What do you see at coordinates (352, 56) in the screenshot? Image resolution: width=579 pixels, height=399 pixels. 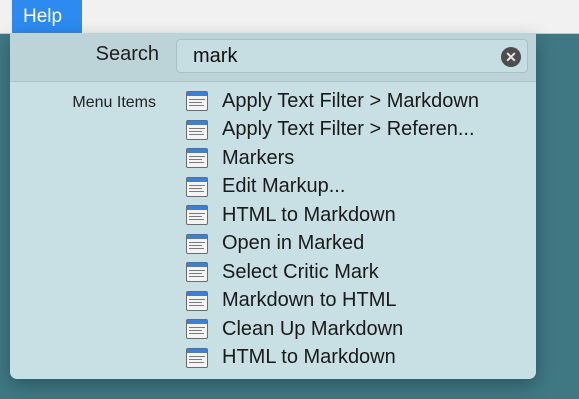 I see `search-input: mark ✕` at bounding box center [352, 56].